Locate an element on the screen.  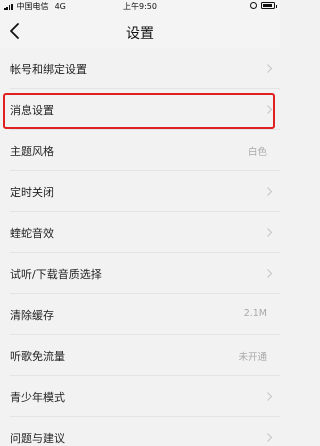
status-bar: 中国电信 4G 上午9:50 is located at coordinates (140, 7).